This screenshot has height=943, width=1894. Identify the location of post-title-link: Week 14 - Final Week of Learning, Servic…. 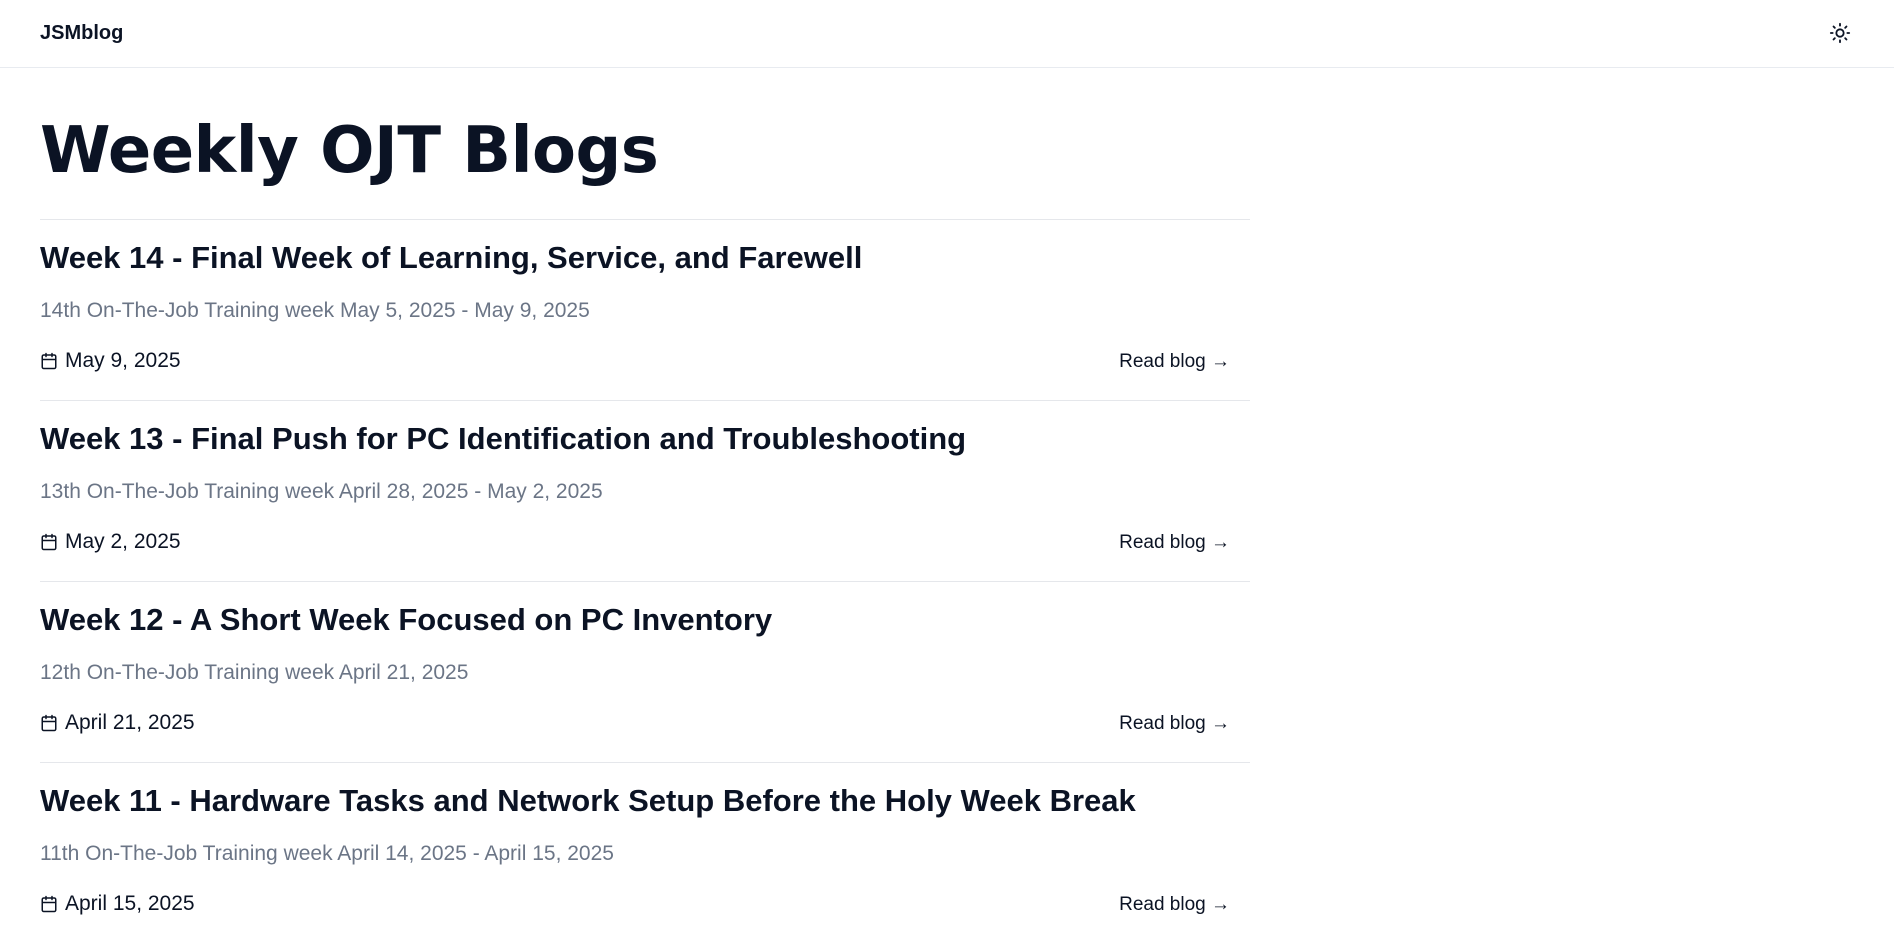
(451, 258).